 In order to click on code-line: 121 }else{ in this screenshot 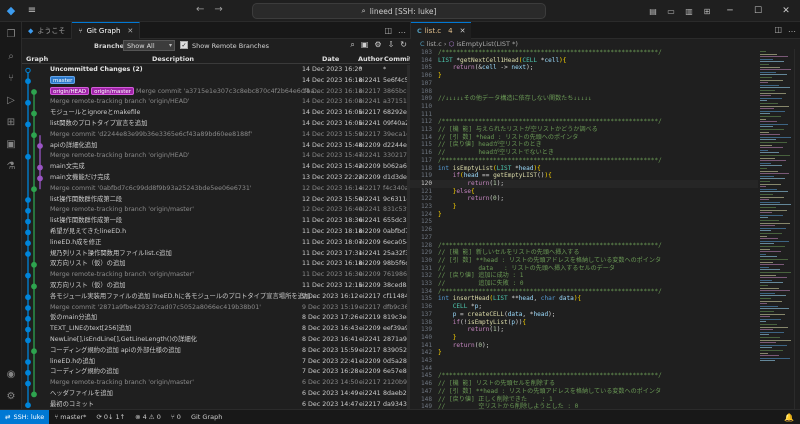, I will do `click(584, 192)`.